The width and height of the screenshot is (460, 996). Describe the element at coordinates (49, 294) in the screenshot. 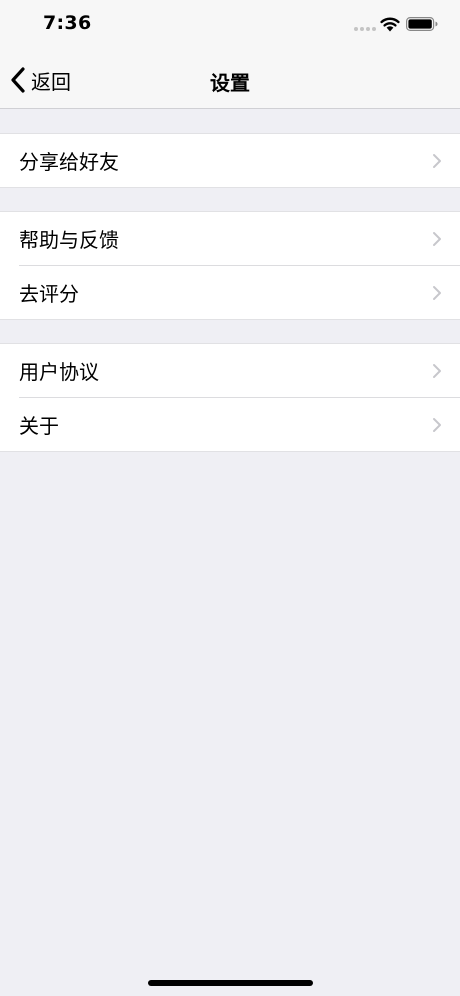

I see `settings-row-label: 去评分` at that location.